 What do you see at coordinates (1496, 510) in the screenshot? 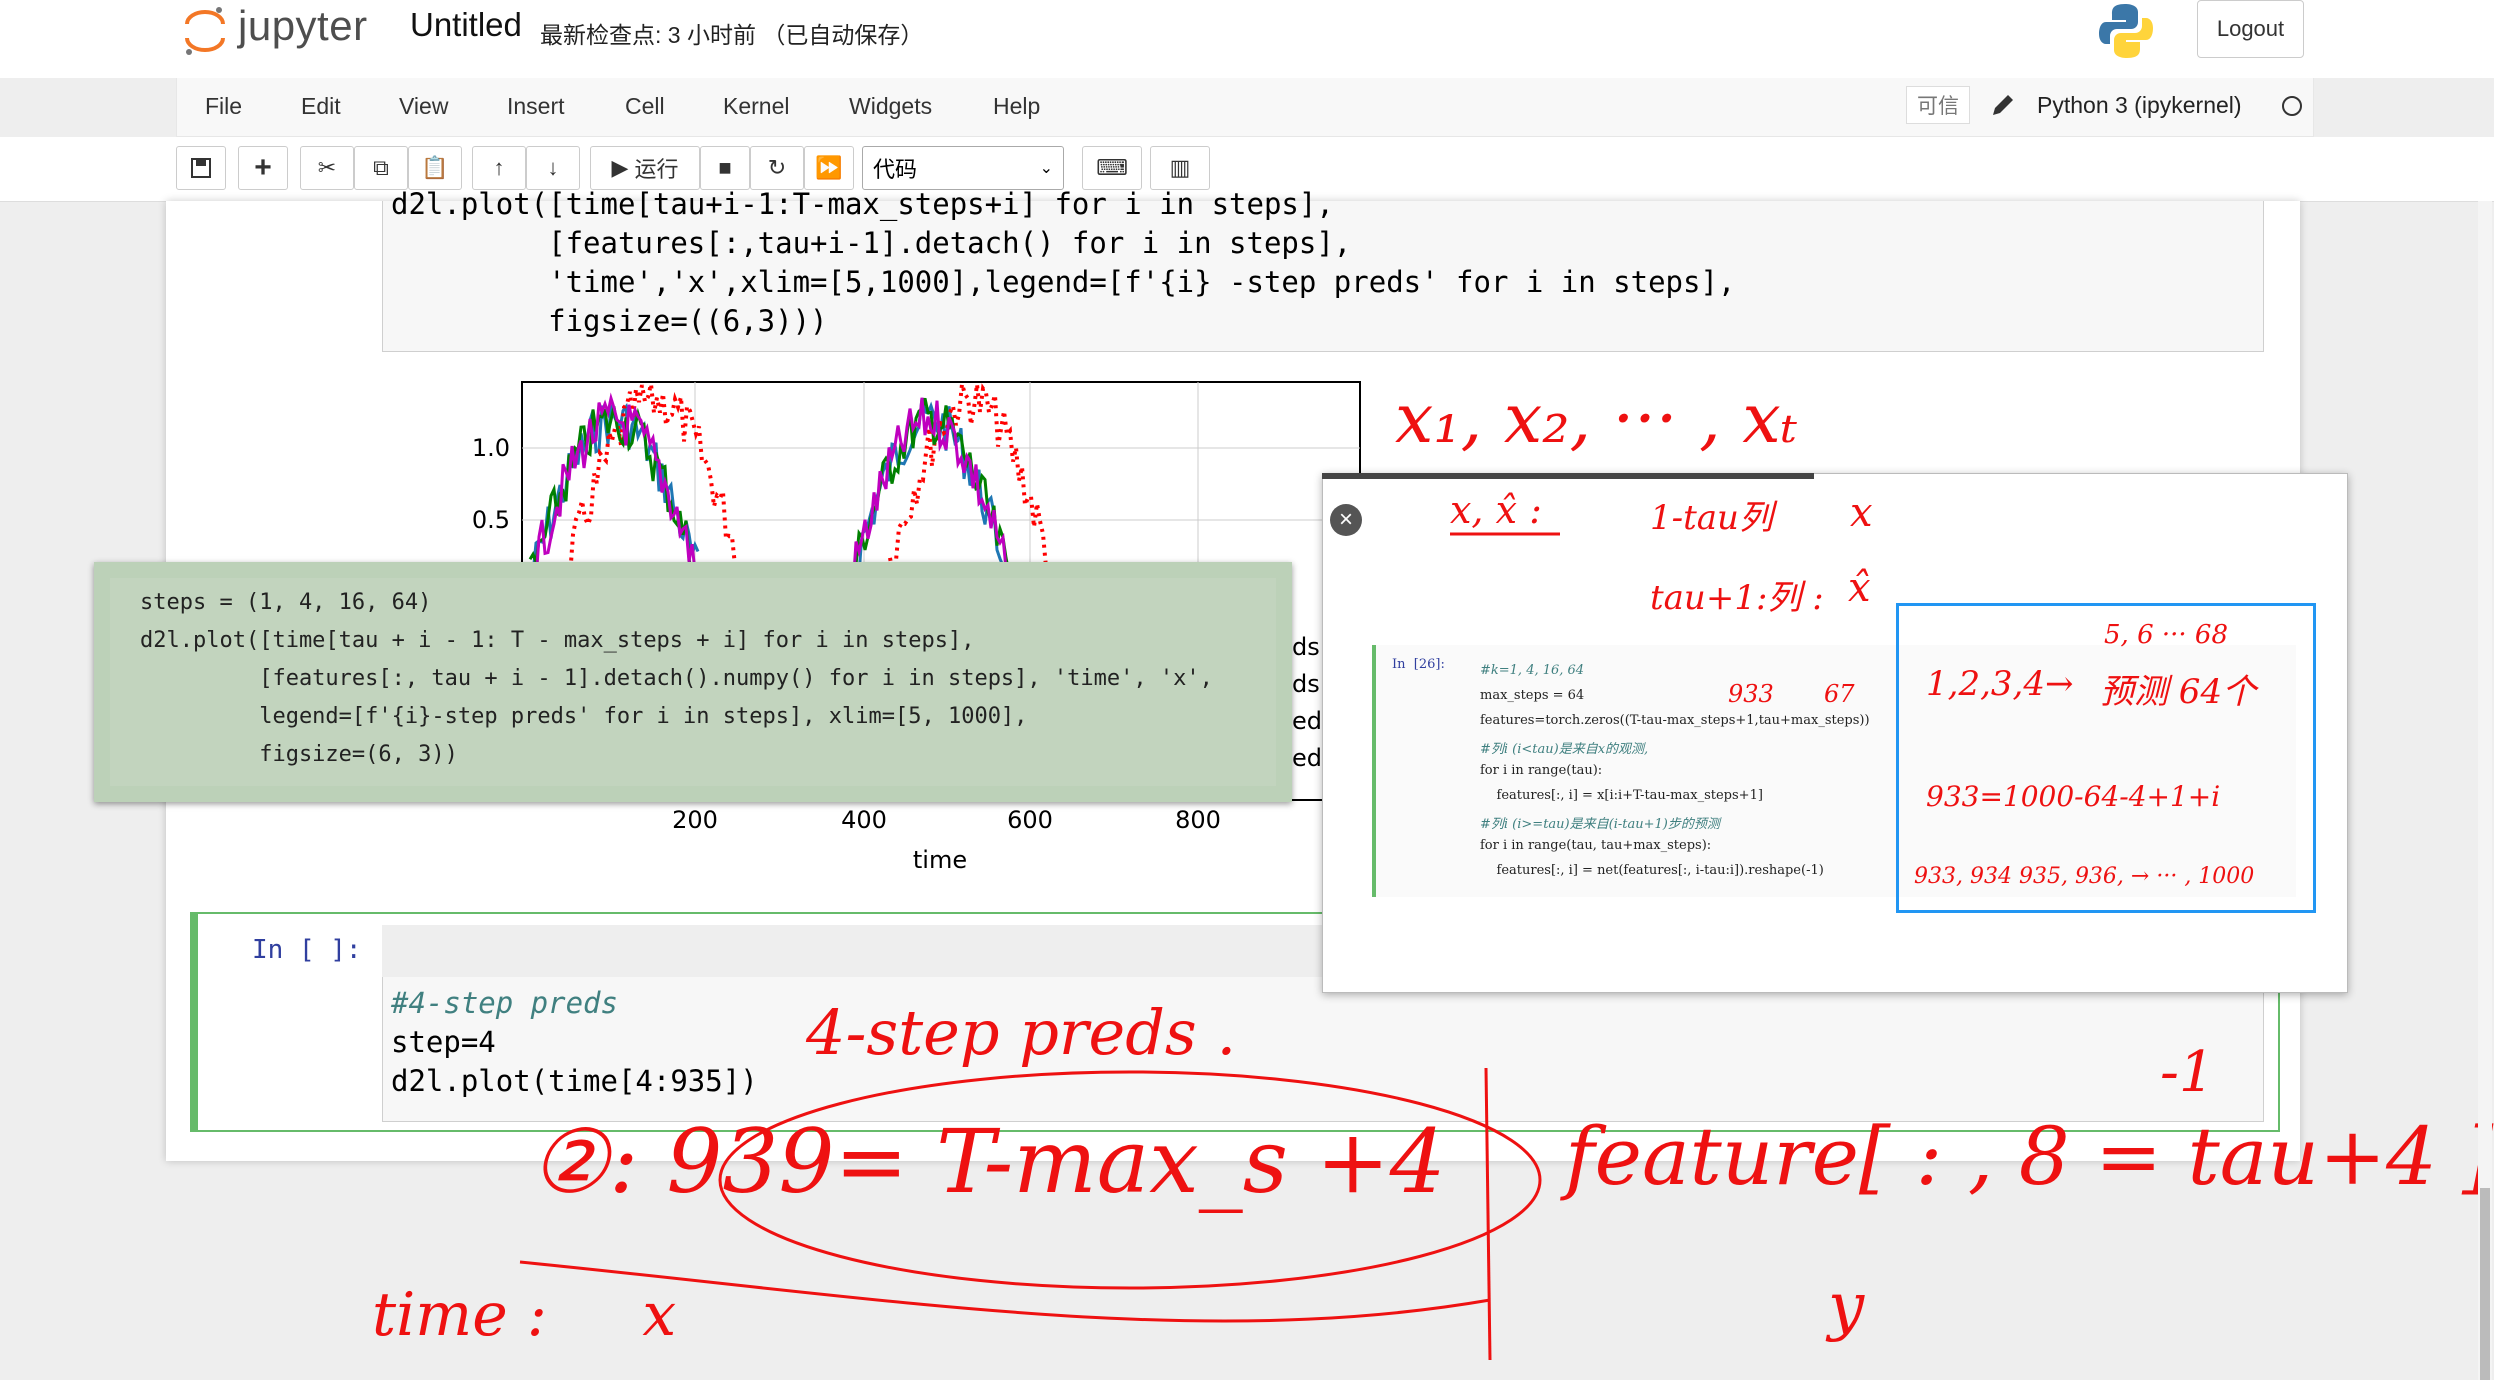
I see `annotation-x-hat: x, x̂ :` at bounding box center [1496, 510].